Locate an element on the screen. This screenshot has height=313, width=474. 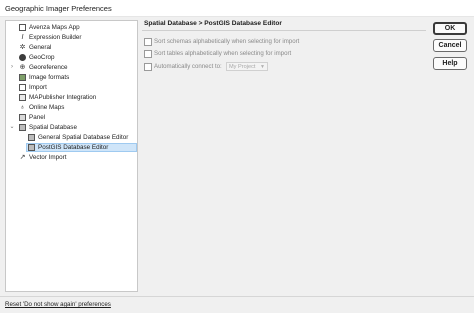
tree-item-label: Spatial Database is located at coordinates (53, 127).